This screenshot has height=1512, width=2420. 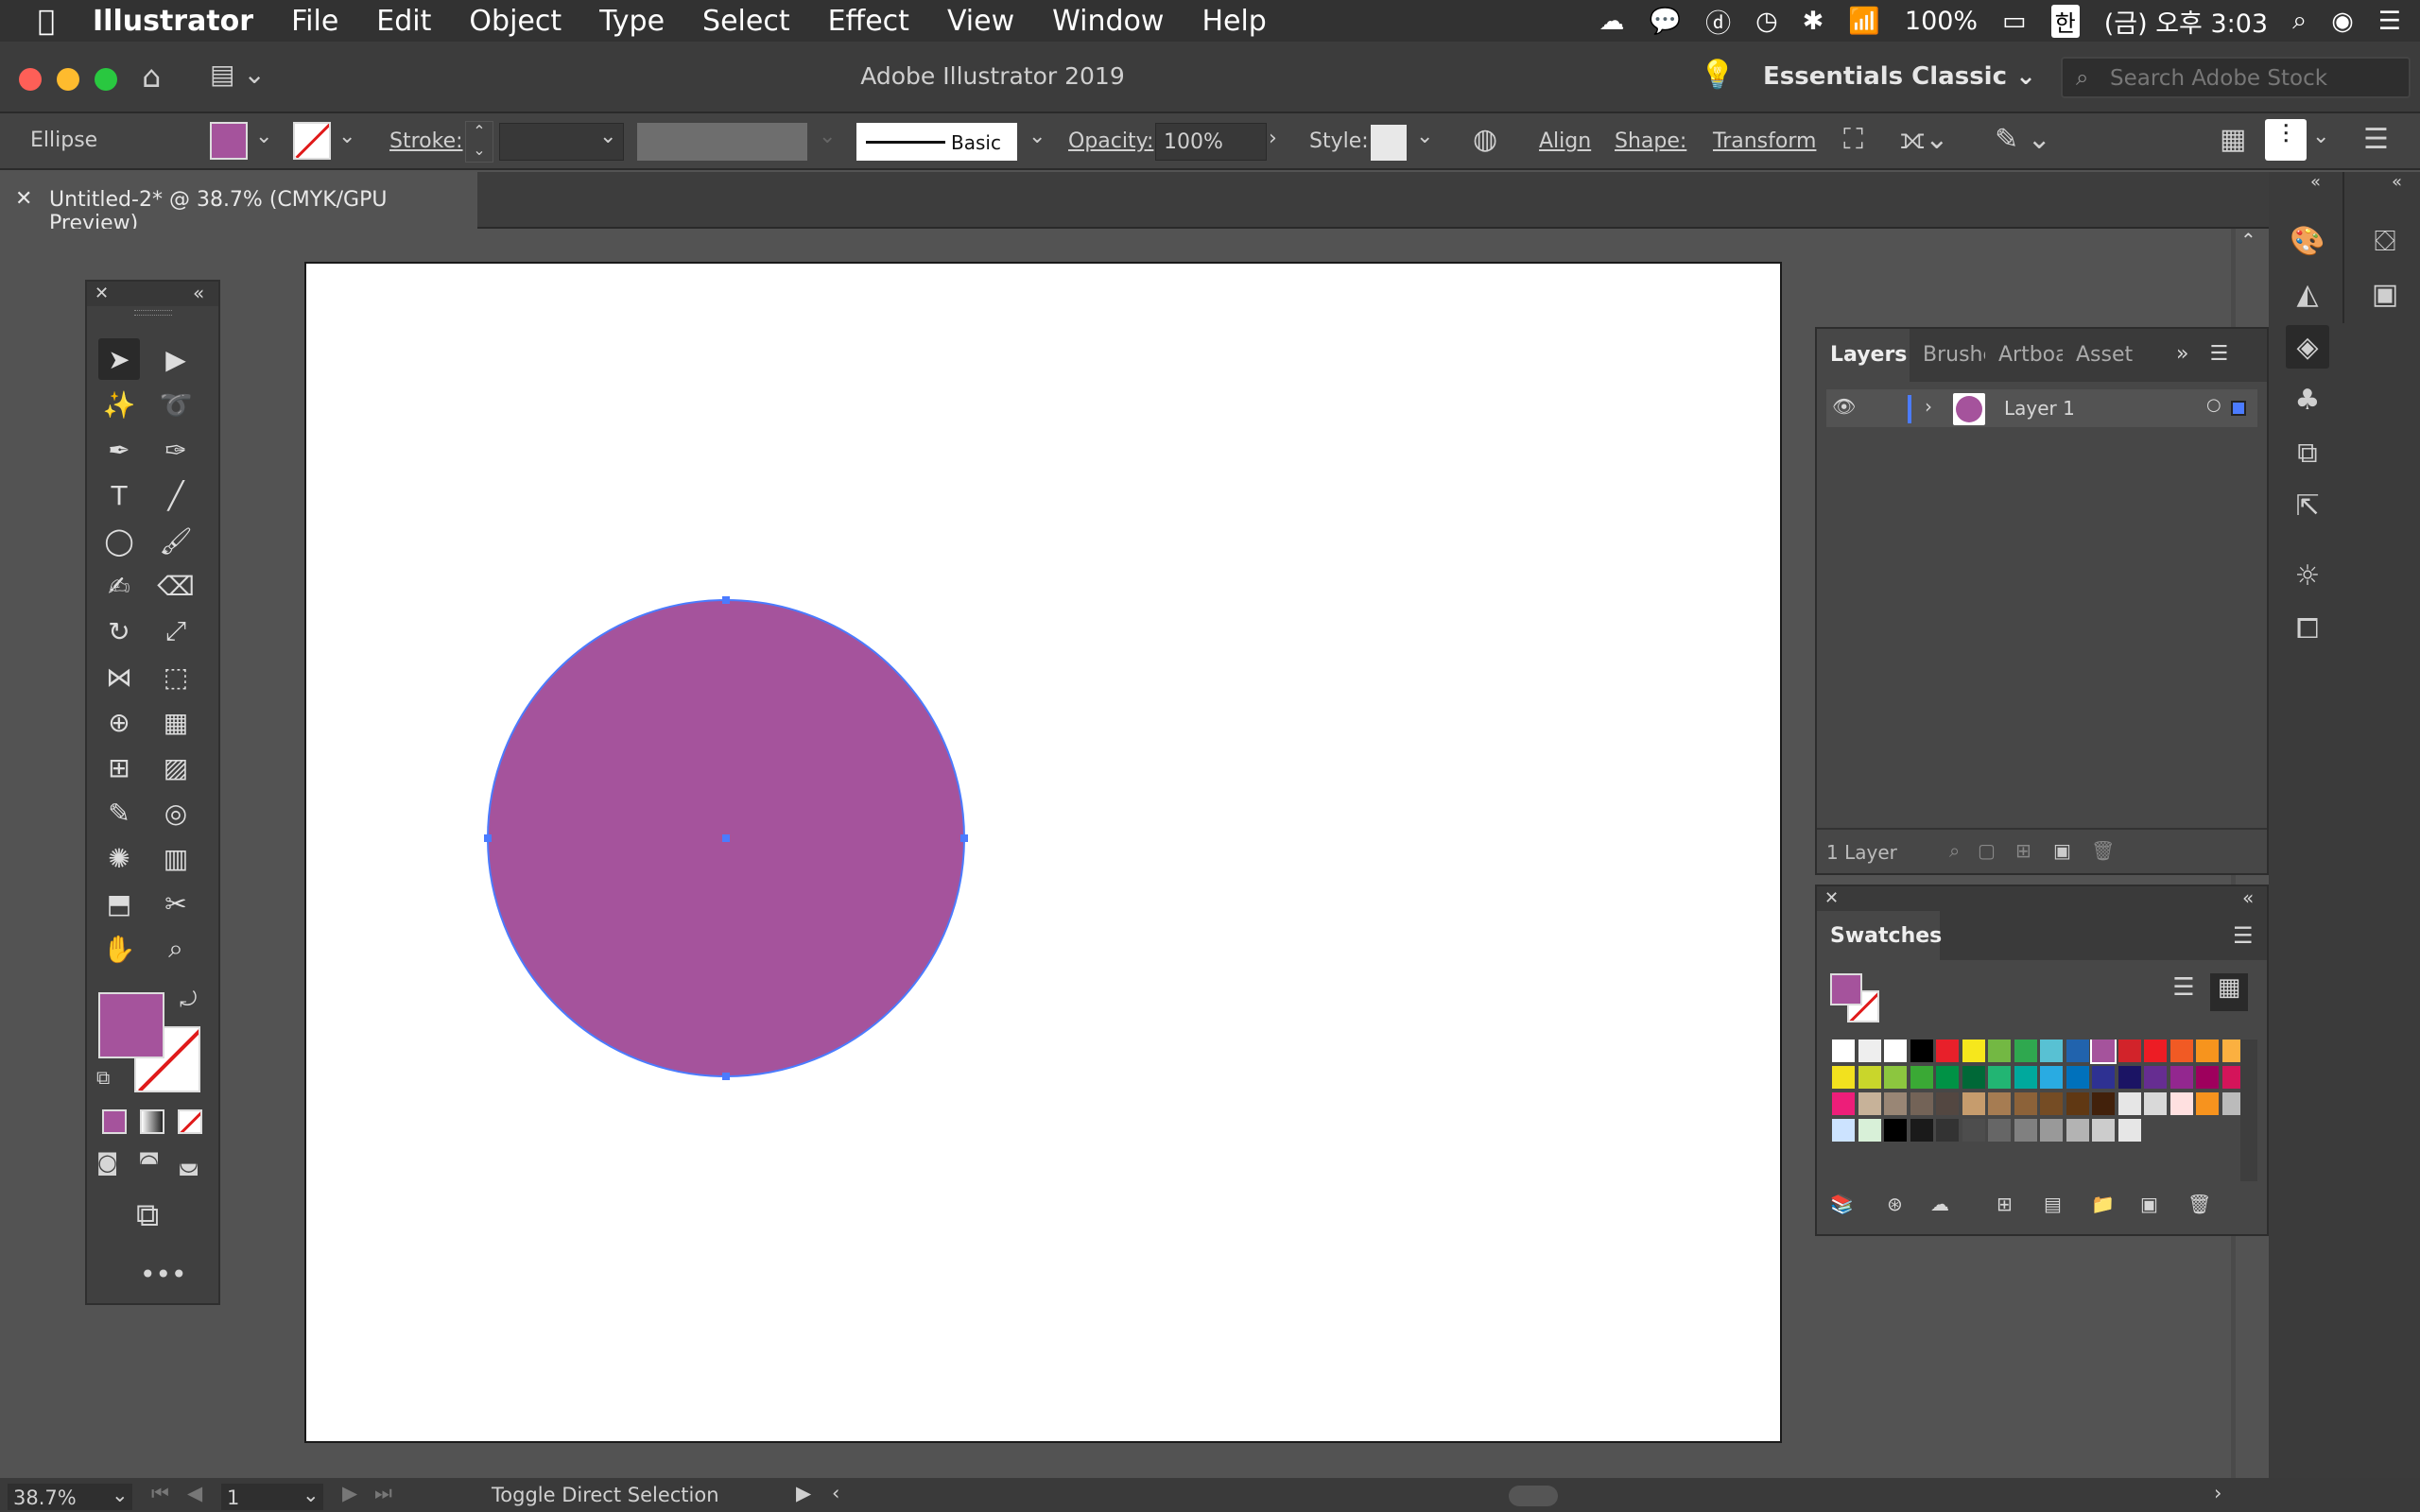 I want to click on select-similar-icon: ✎ ⌄, so click(x=2023, y=139).